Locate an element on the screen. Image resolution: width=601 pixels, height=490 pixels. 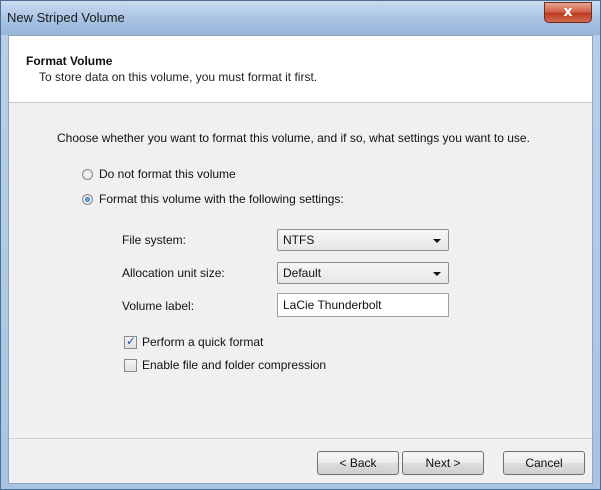
compression-option: Enable file and folder compression is located at coordinates (225, 365).